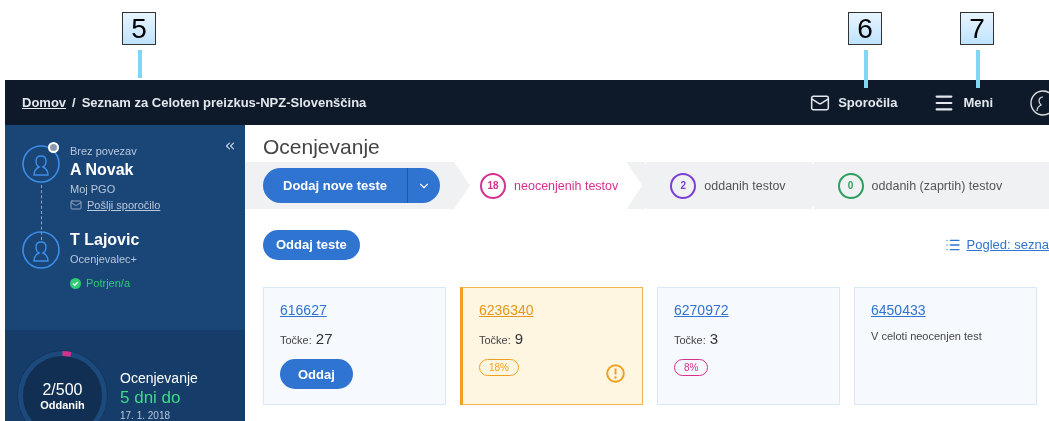 The width and height of the screenshot is (1049, 421). I want to click on test-id-link: 6450433, so click(898, 310).